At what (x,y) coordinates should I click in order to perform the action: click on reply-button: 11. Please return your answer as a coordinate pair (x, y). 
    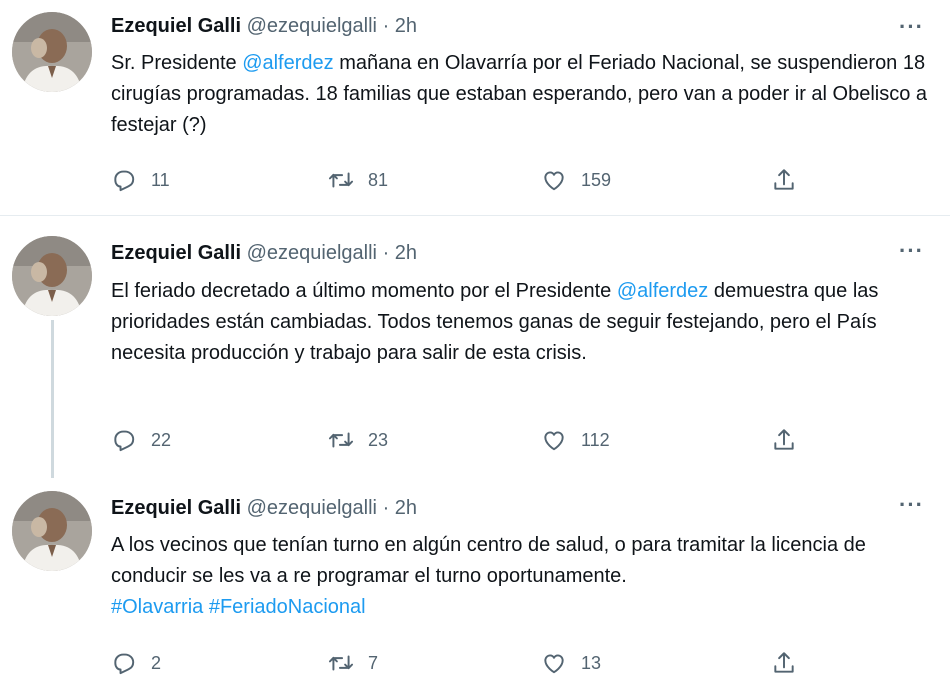
    Looking at the image, I should click on (140, 180).